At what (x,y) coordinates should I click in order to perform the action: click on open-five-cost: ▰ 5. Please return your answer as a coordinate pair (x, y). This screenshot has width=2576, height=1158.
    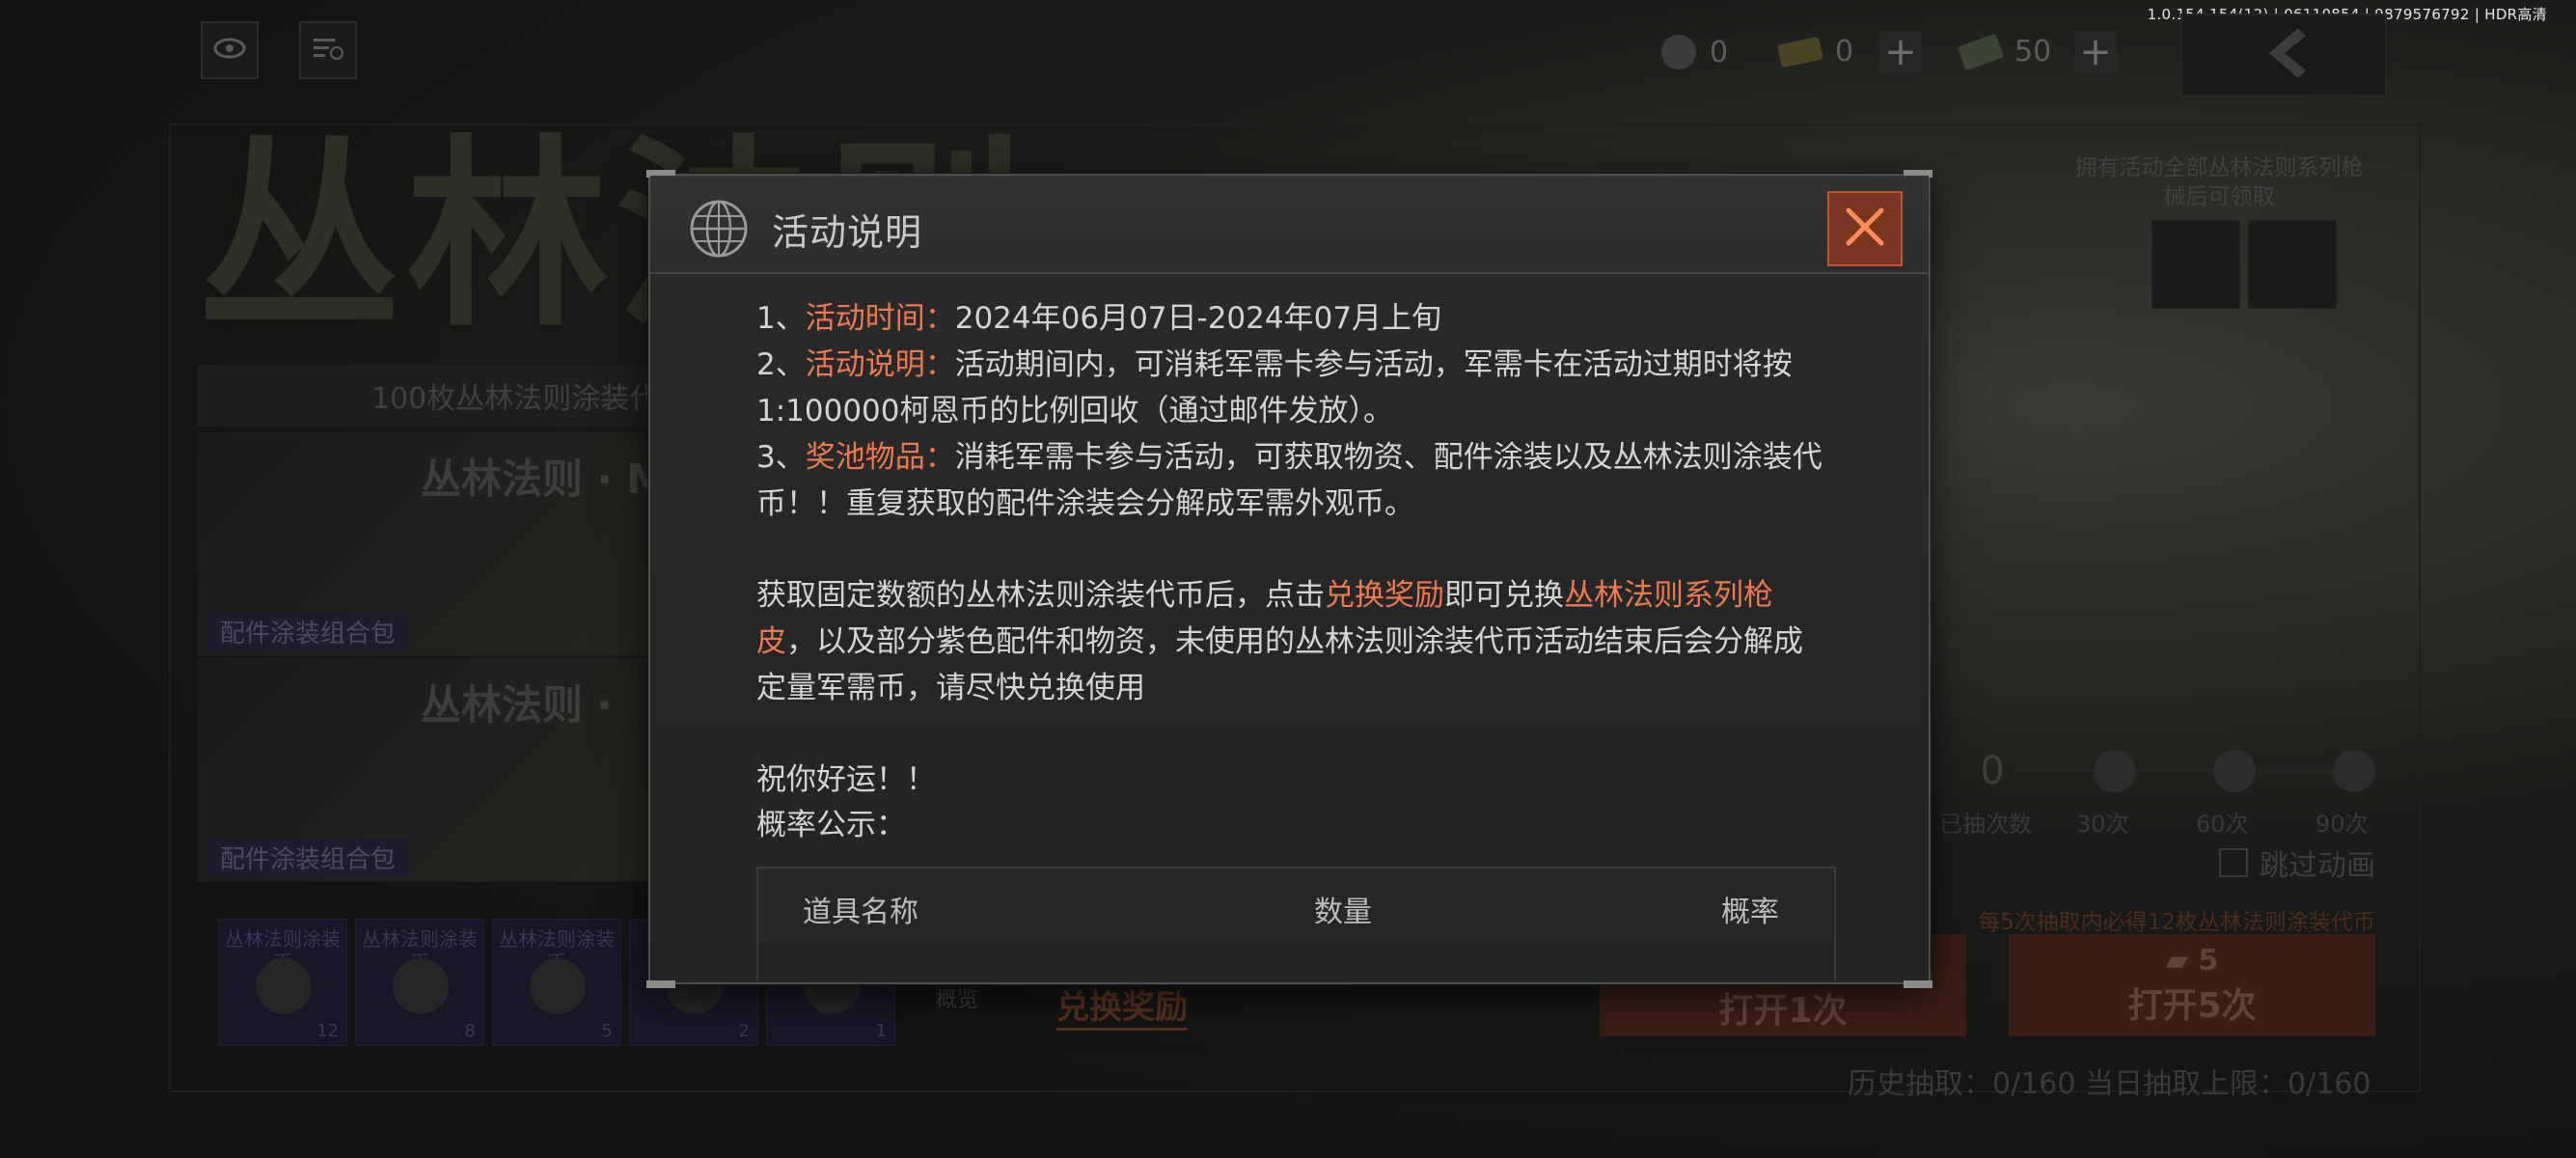
    Looking at the image, I should click on (2192, 961).